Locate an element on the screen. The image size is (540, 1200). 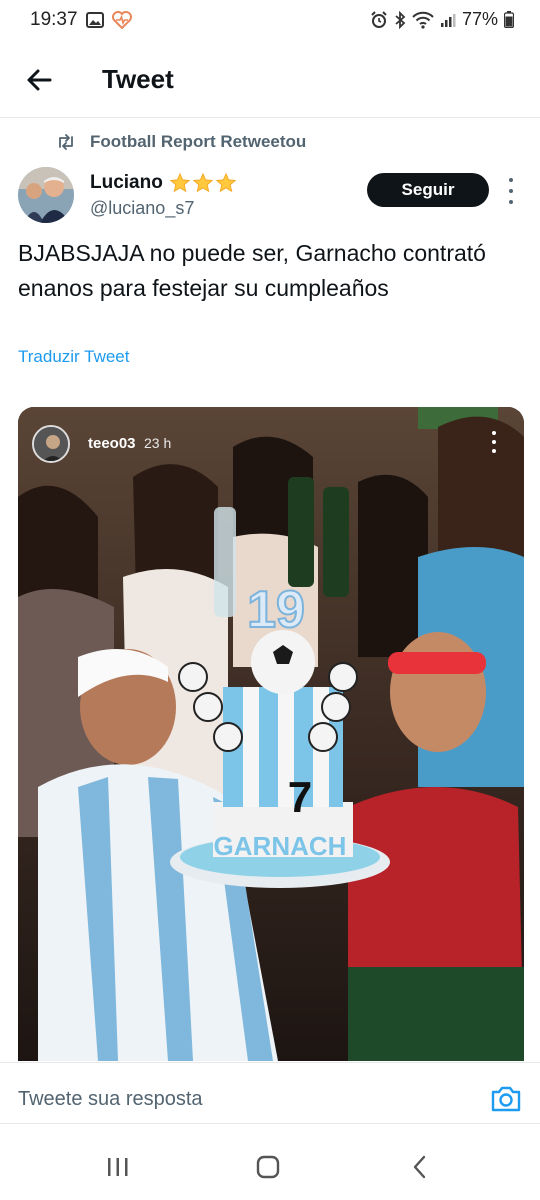
wifi-icon is located at coordinates (423, 20).